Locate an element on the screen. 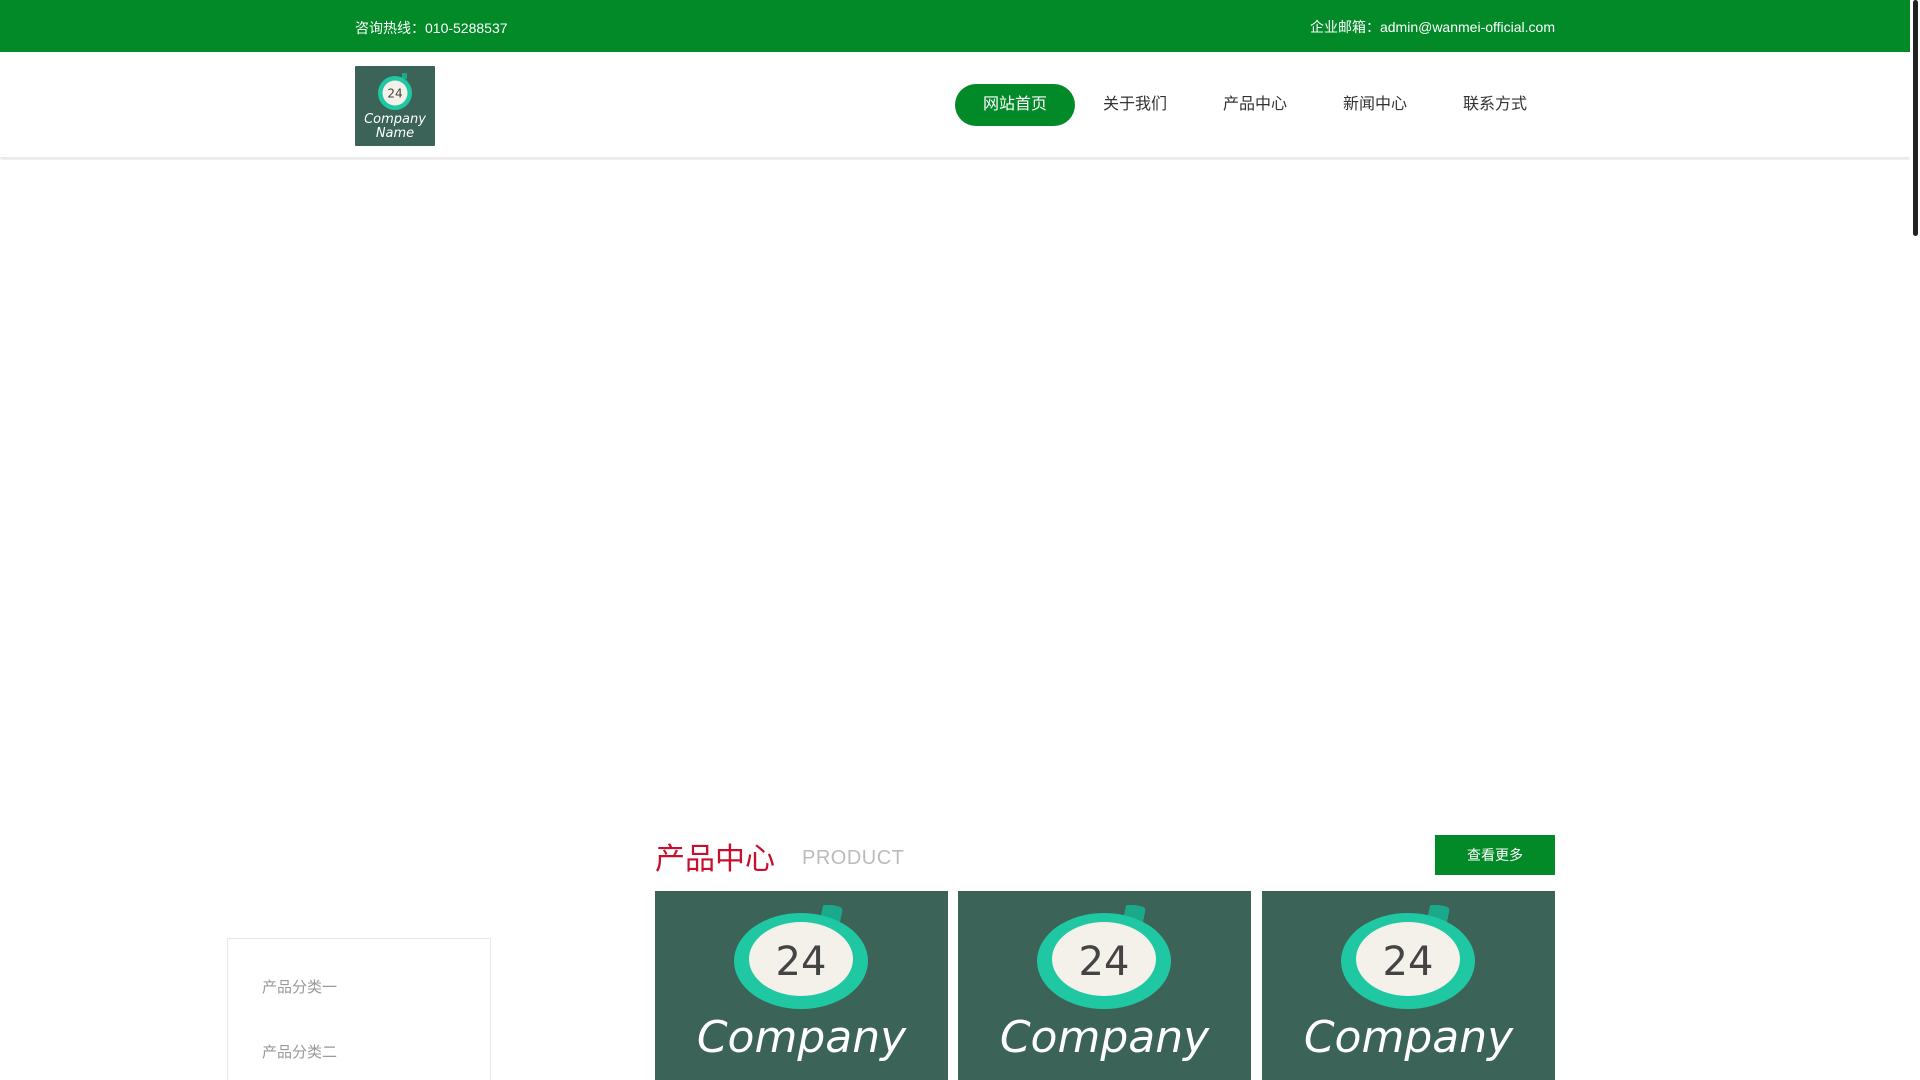 The image size is (1920, 1080). company-logo: 24 Company Name is located at coordinates (395, 106).